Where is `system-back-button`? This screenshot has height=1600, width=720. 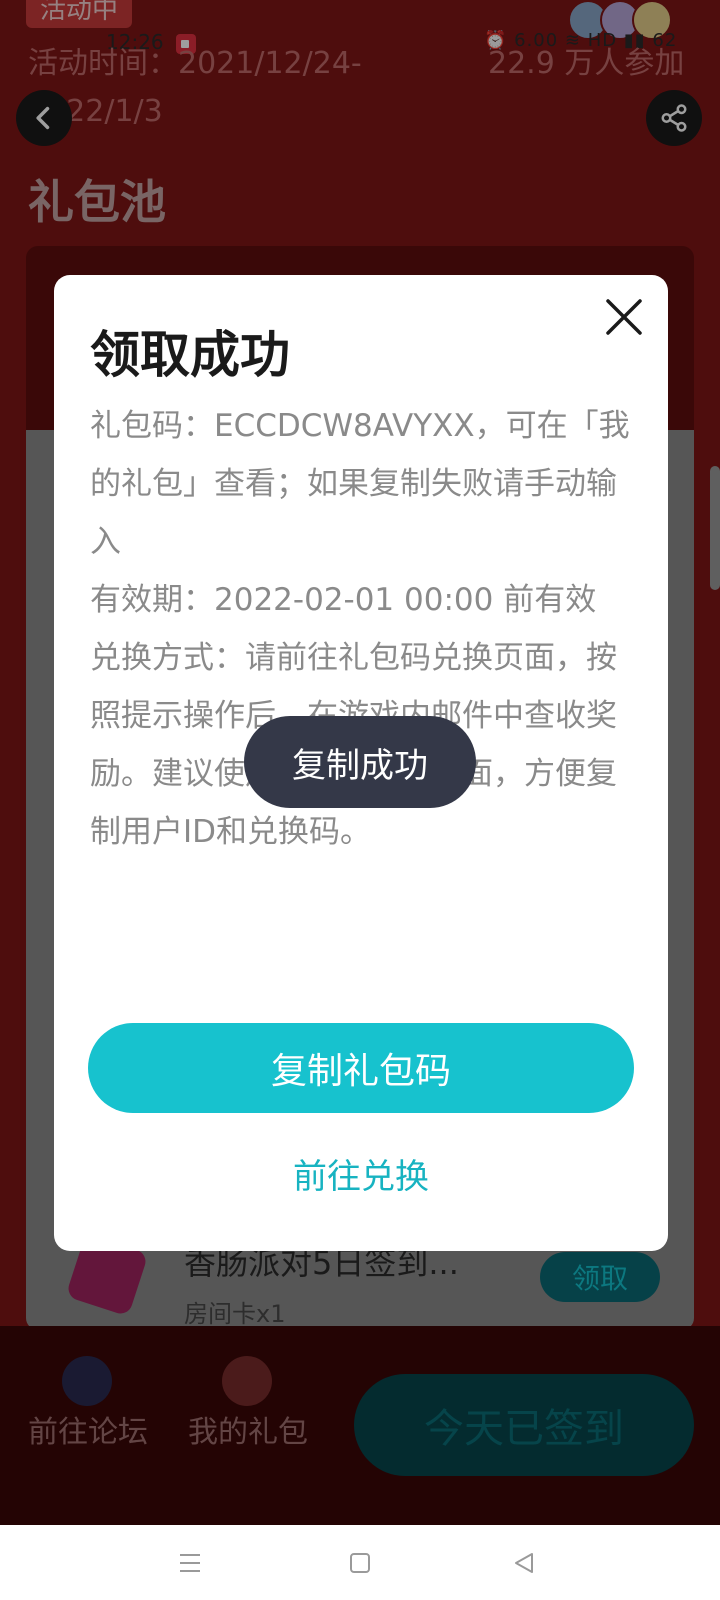
system-back-button is located at coordinates (524, 1563).